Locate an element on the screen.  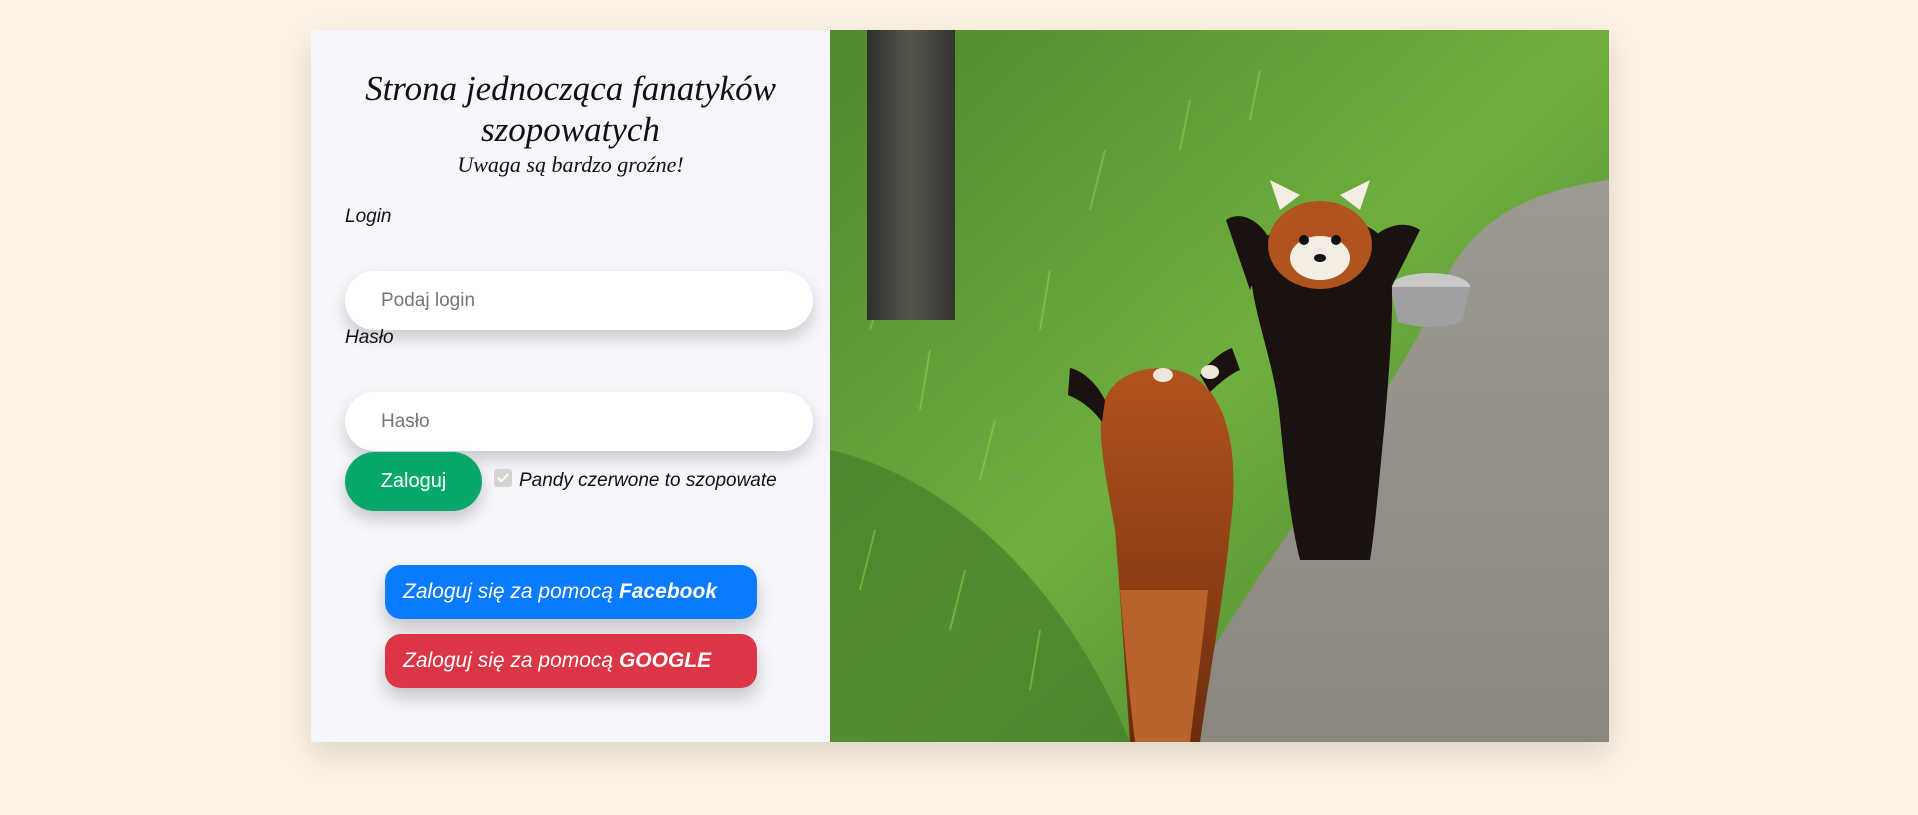
google-login-name: GOOGLE is located at coordinates (665, 660).